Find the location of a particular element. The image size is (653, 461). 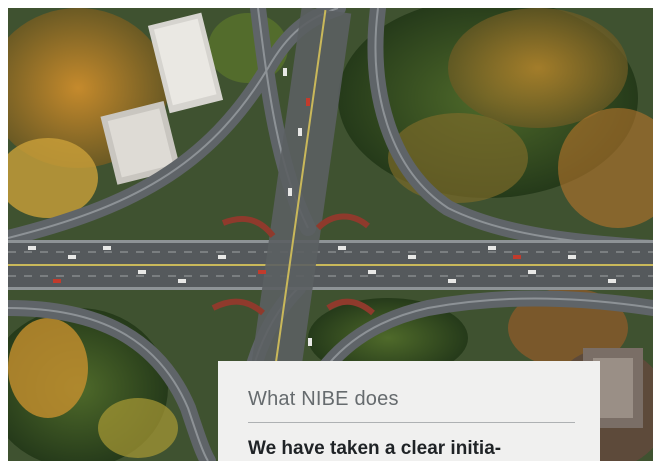

card-divider is located at coordinates (411, 422).